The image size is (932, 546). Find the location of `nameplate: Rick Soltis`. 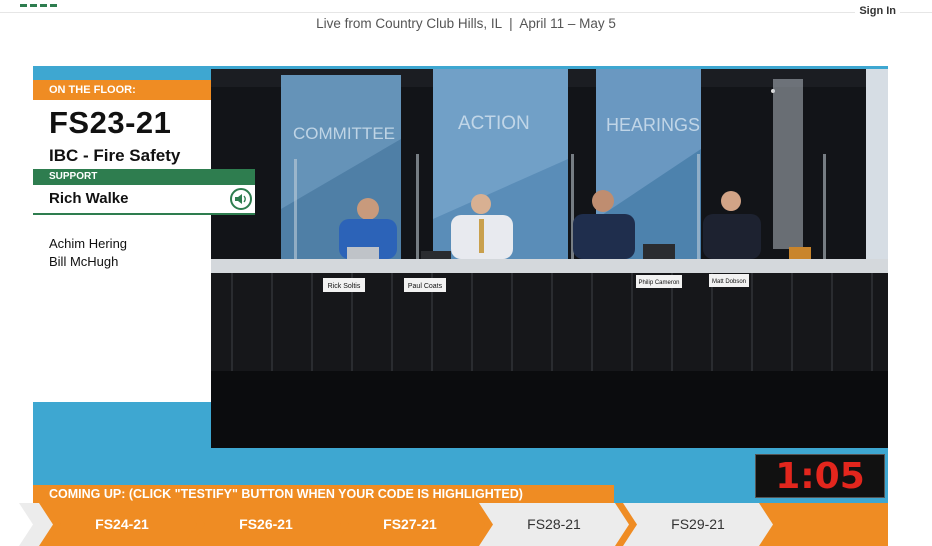

nameplate: Rick Soltis is located at coordinates (344, 286).